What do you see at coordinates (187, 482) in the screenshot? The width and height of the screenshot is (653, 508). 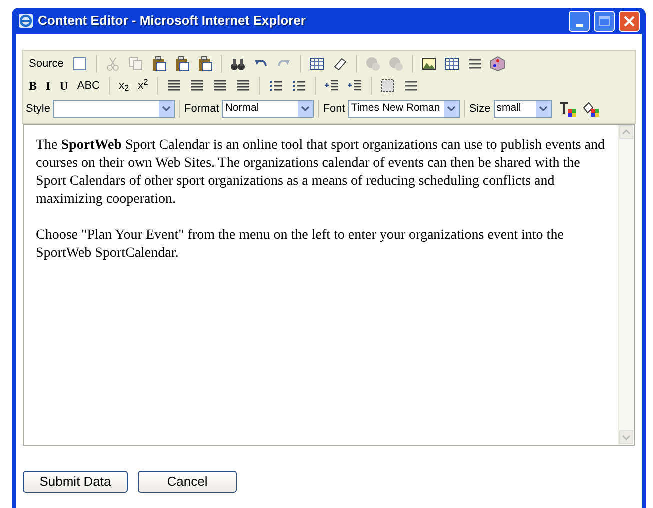 I see `cancel-button: Cancel` at bounding box center [187, 482].